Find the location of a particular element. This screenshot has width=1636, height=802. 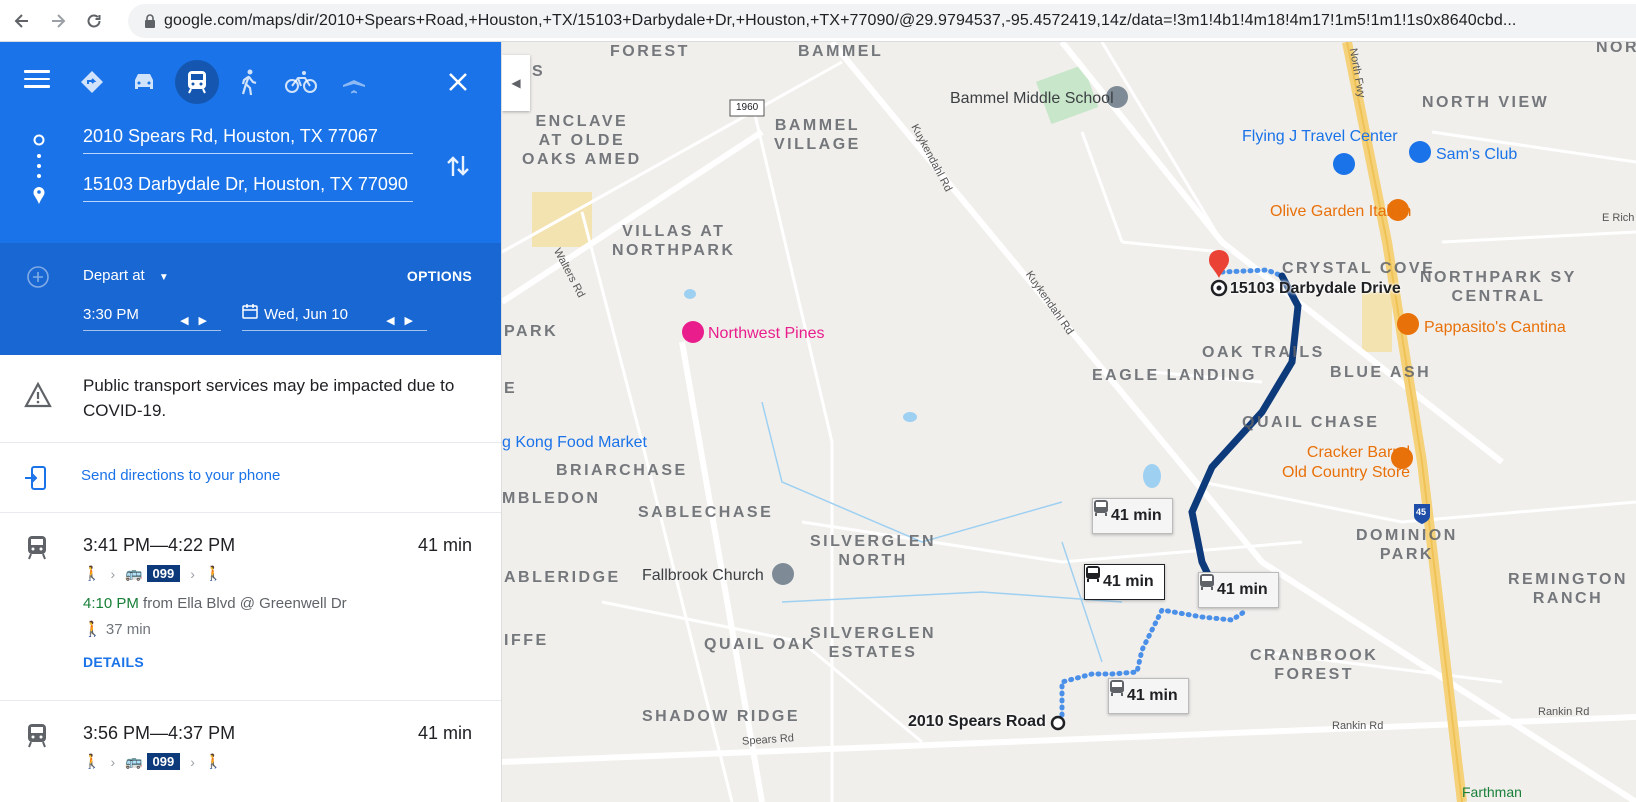

walk-duration: 🚶 37 min is located at coordinates (117, 629).